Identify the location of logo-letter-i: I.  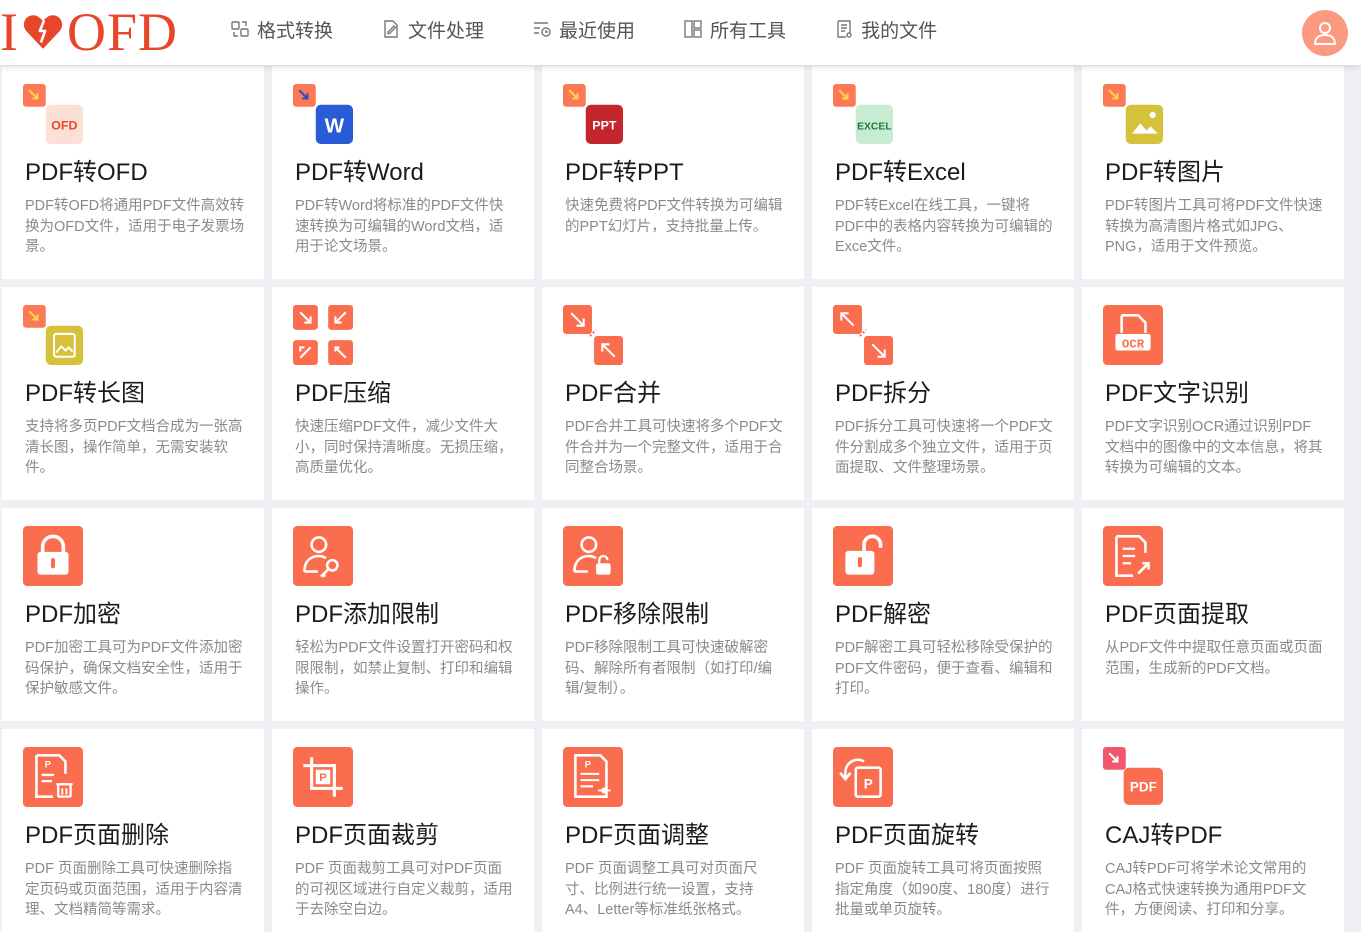
(9, 32).